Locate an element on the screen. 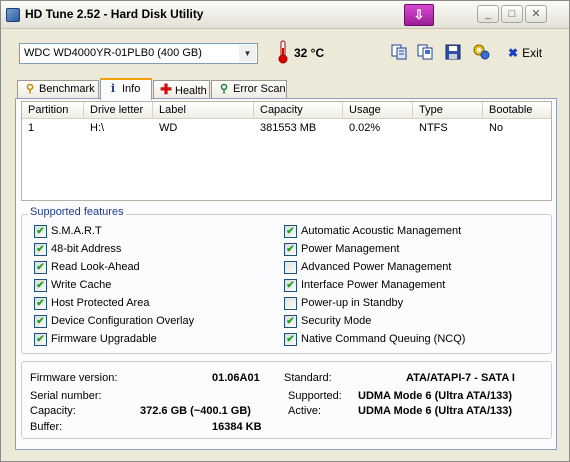  feature-label: Advanced Power Management is located at coordinates (376, 267).